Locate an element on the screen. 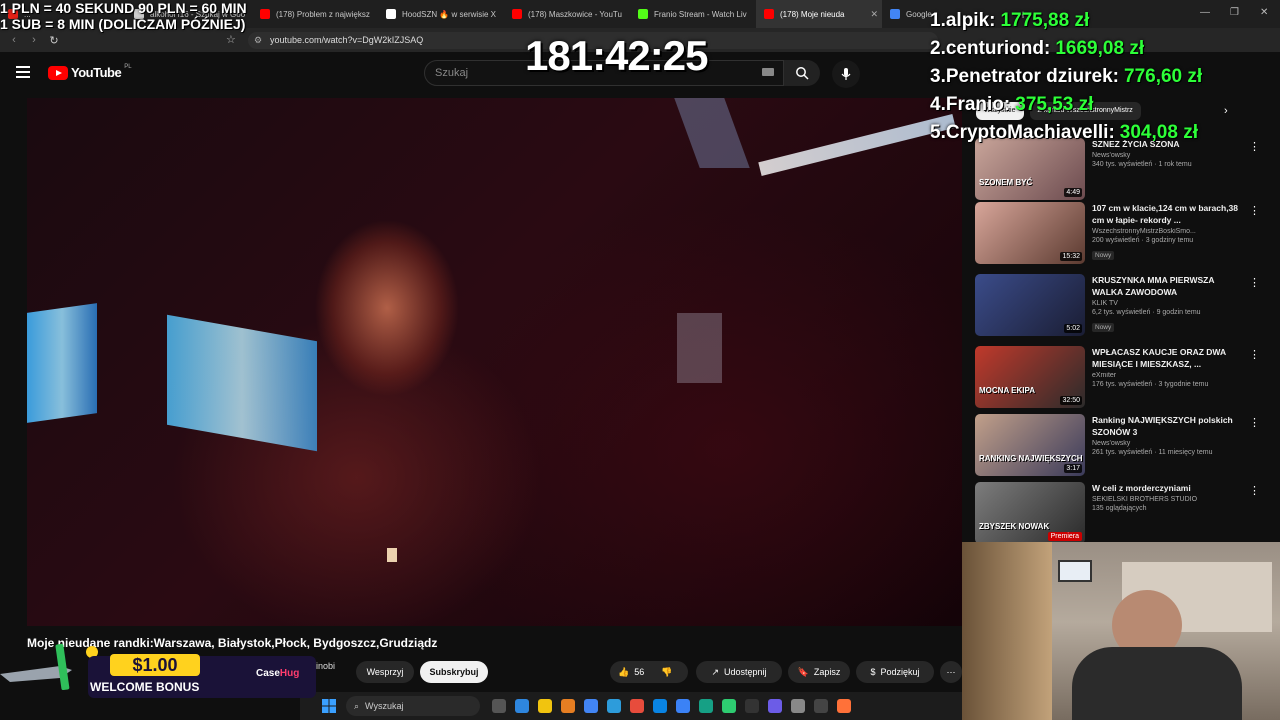 This screenshot has height=720, width=1280. browser-tab: (178) Problem z największ is located at coordinates (315, 14).